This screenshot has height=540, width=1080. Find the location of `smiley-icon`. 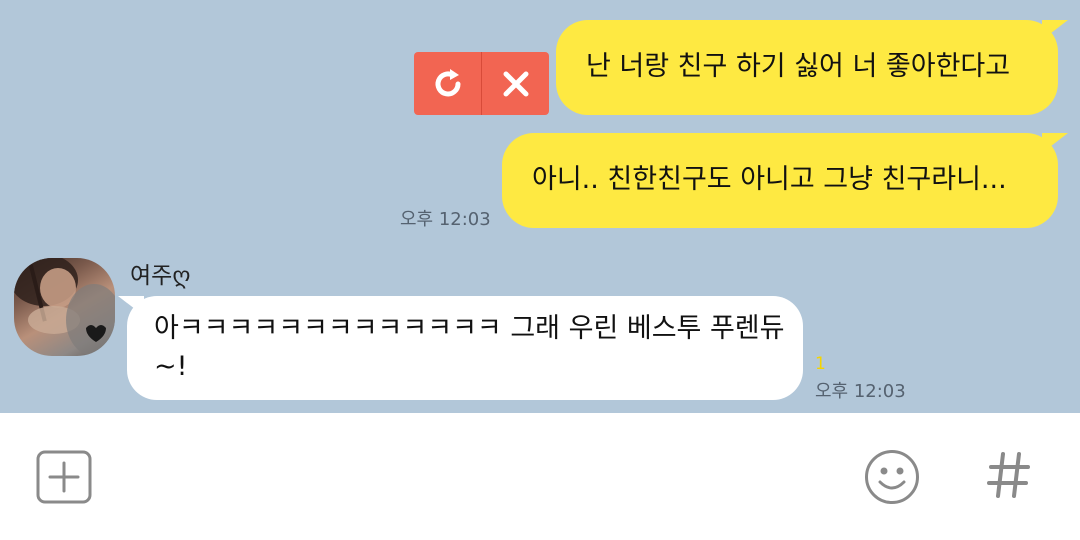

smiley-icon is located at coordinates (892, 477).